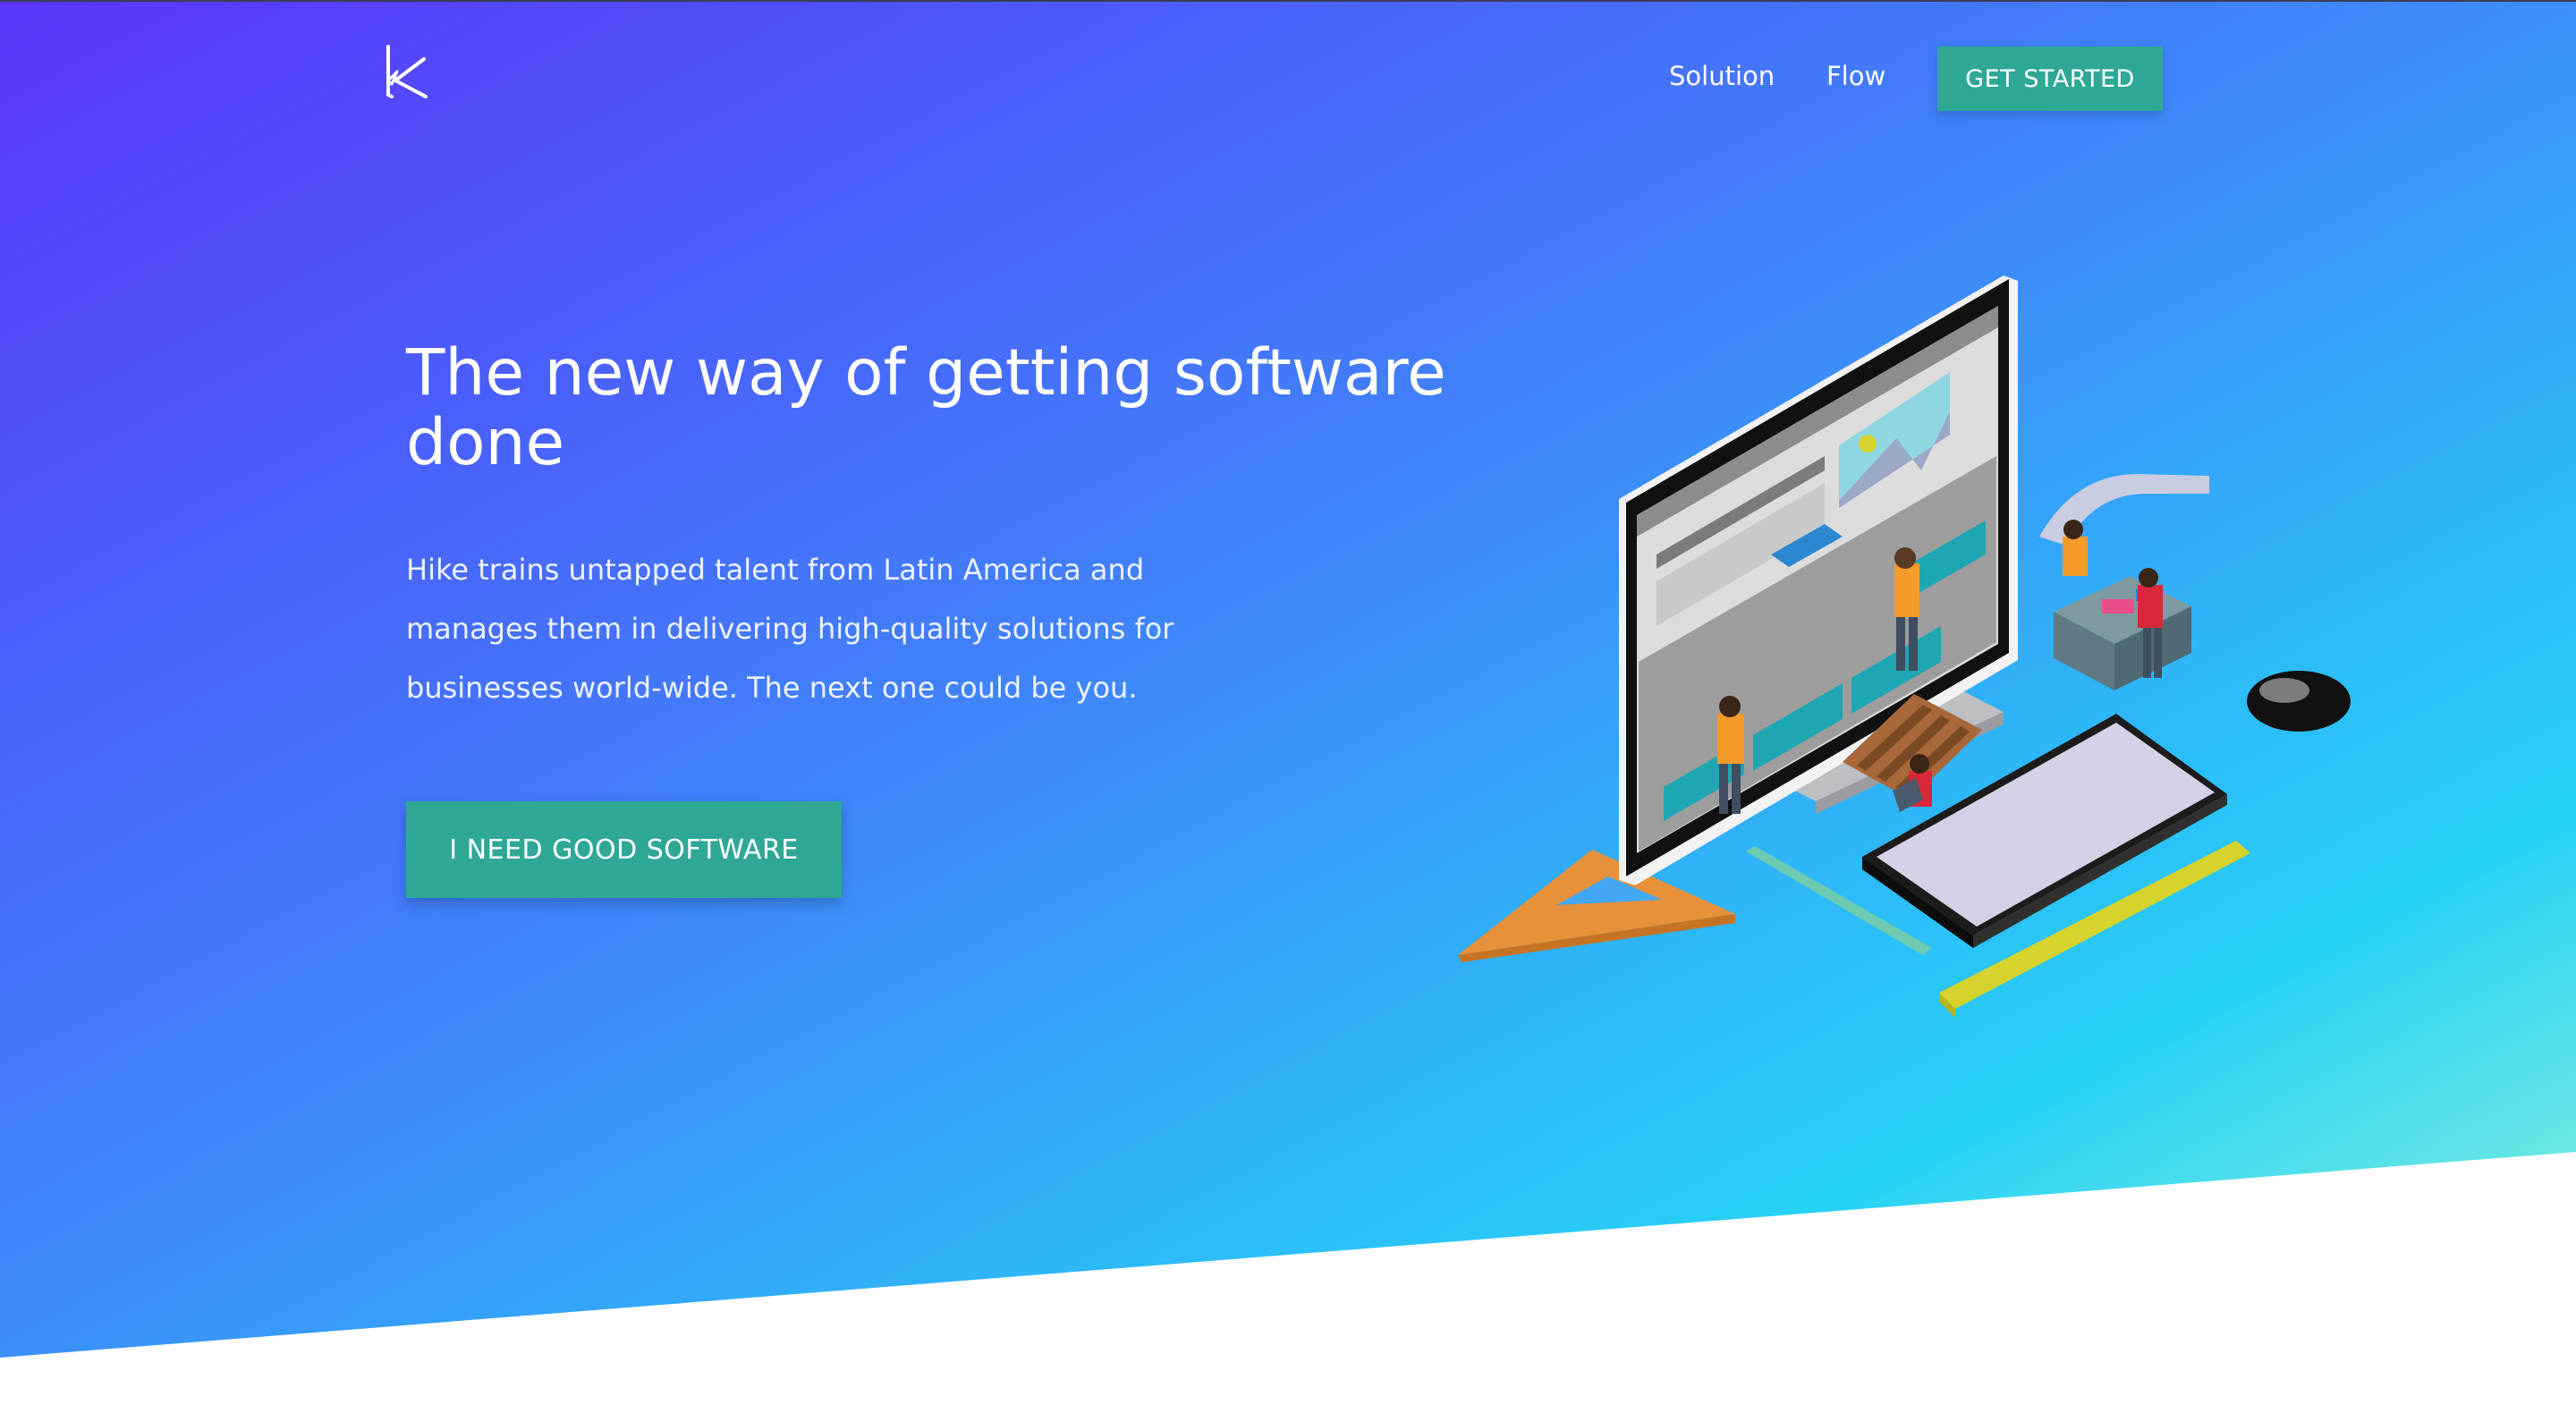  I want to click on get-started-button: GET STARTED, so click(2050, 79).